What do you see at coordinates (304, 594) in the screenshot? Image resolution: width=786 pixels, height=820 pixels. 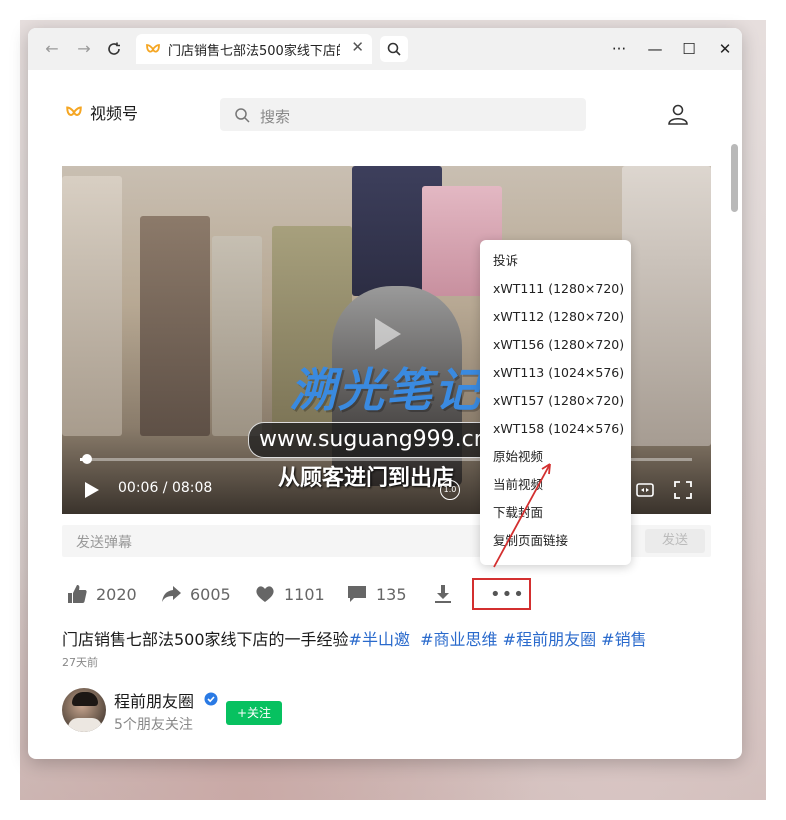 I see `favorite-count: 1101` at bounding box center [304, 594].